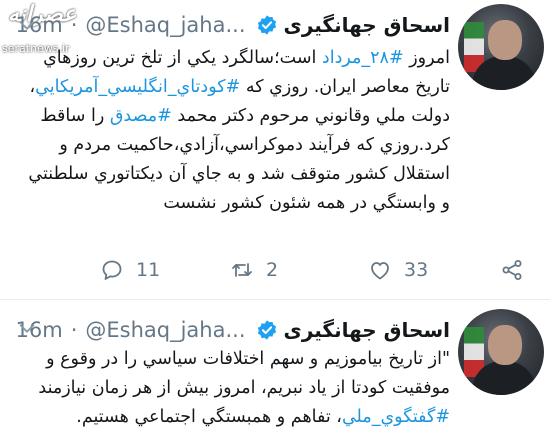 This screenshot has width=550, height=433. What do you see at coordinates (272, 270) in the screenshot?
I see `retweet-count: 2` at bounding box center [272, 270].